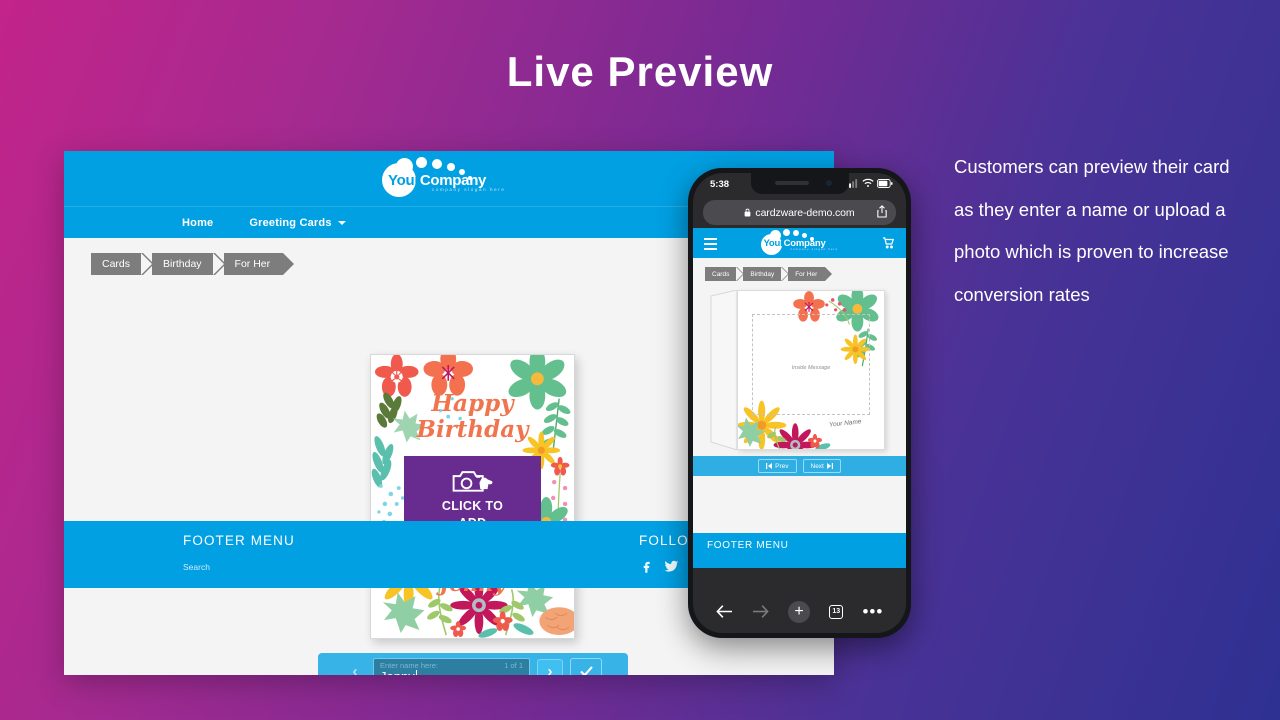 This screenshot has width=1280, height=720. I want to click on next-page-button: Next, so click(821, 466).